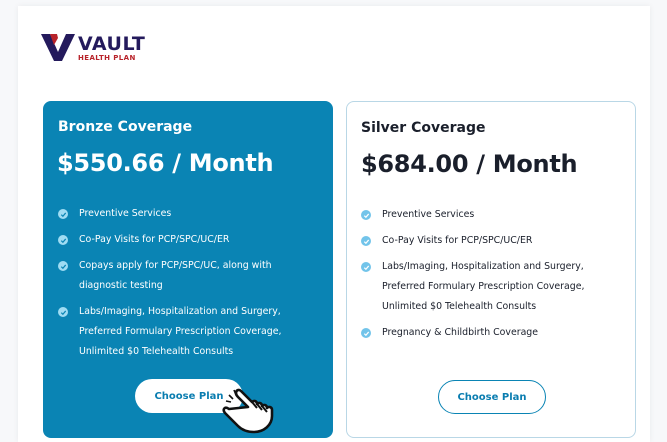 This screenshot has width=667, height=442. Describe the element at coordinates (492, 397) in the screenshot. I see `choose-plan-button: Choose Plan` at that location.